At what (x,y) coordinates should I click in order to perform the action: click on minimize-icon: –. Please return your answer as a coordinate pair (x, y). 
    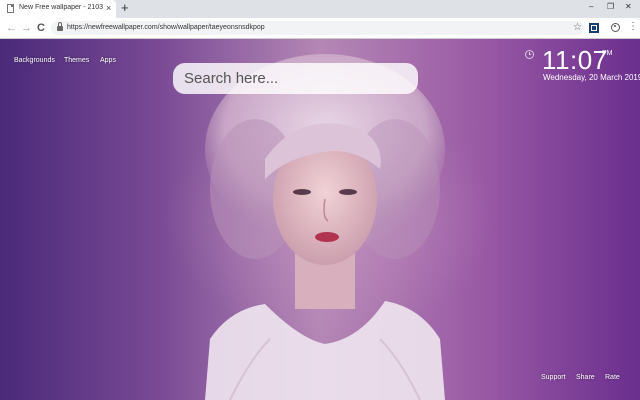
    Looking at the image, I should click on (591, 7).